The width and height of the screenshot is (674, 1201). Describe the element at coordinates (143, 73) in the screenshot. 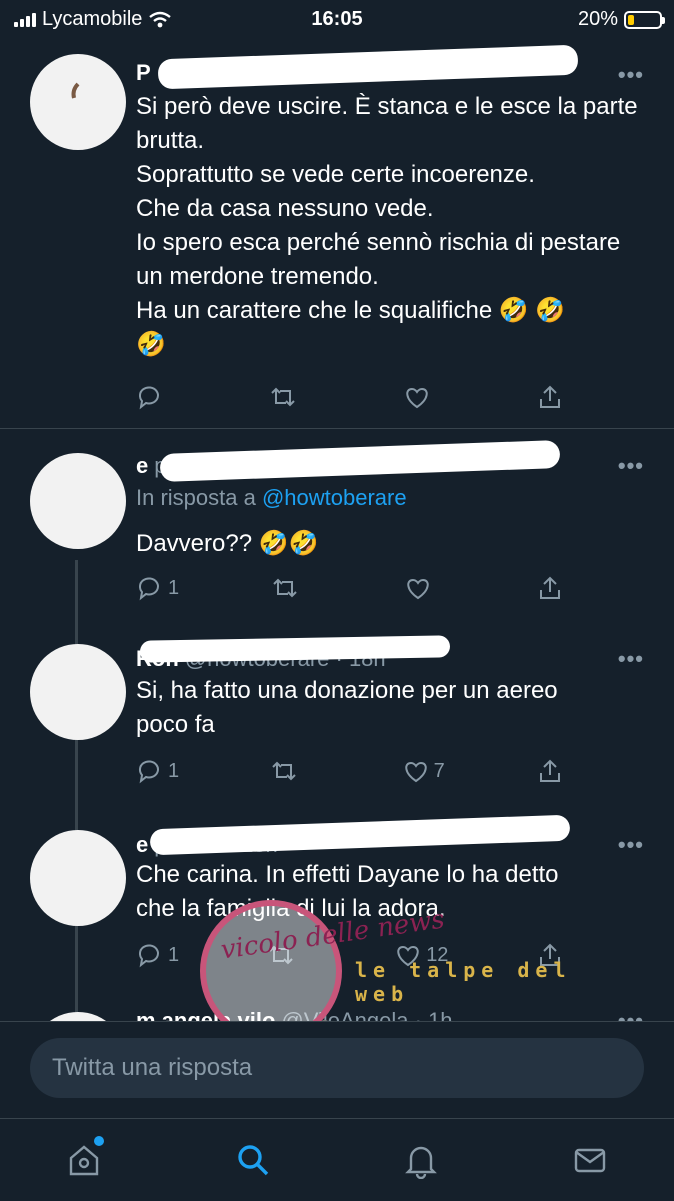

I see `author-name: P` at that location.